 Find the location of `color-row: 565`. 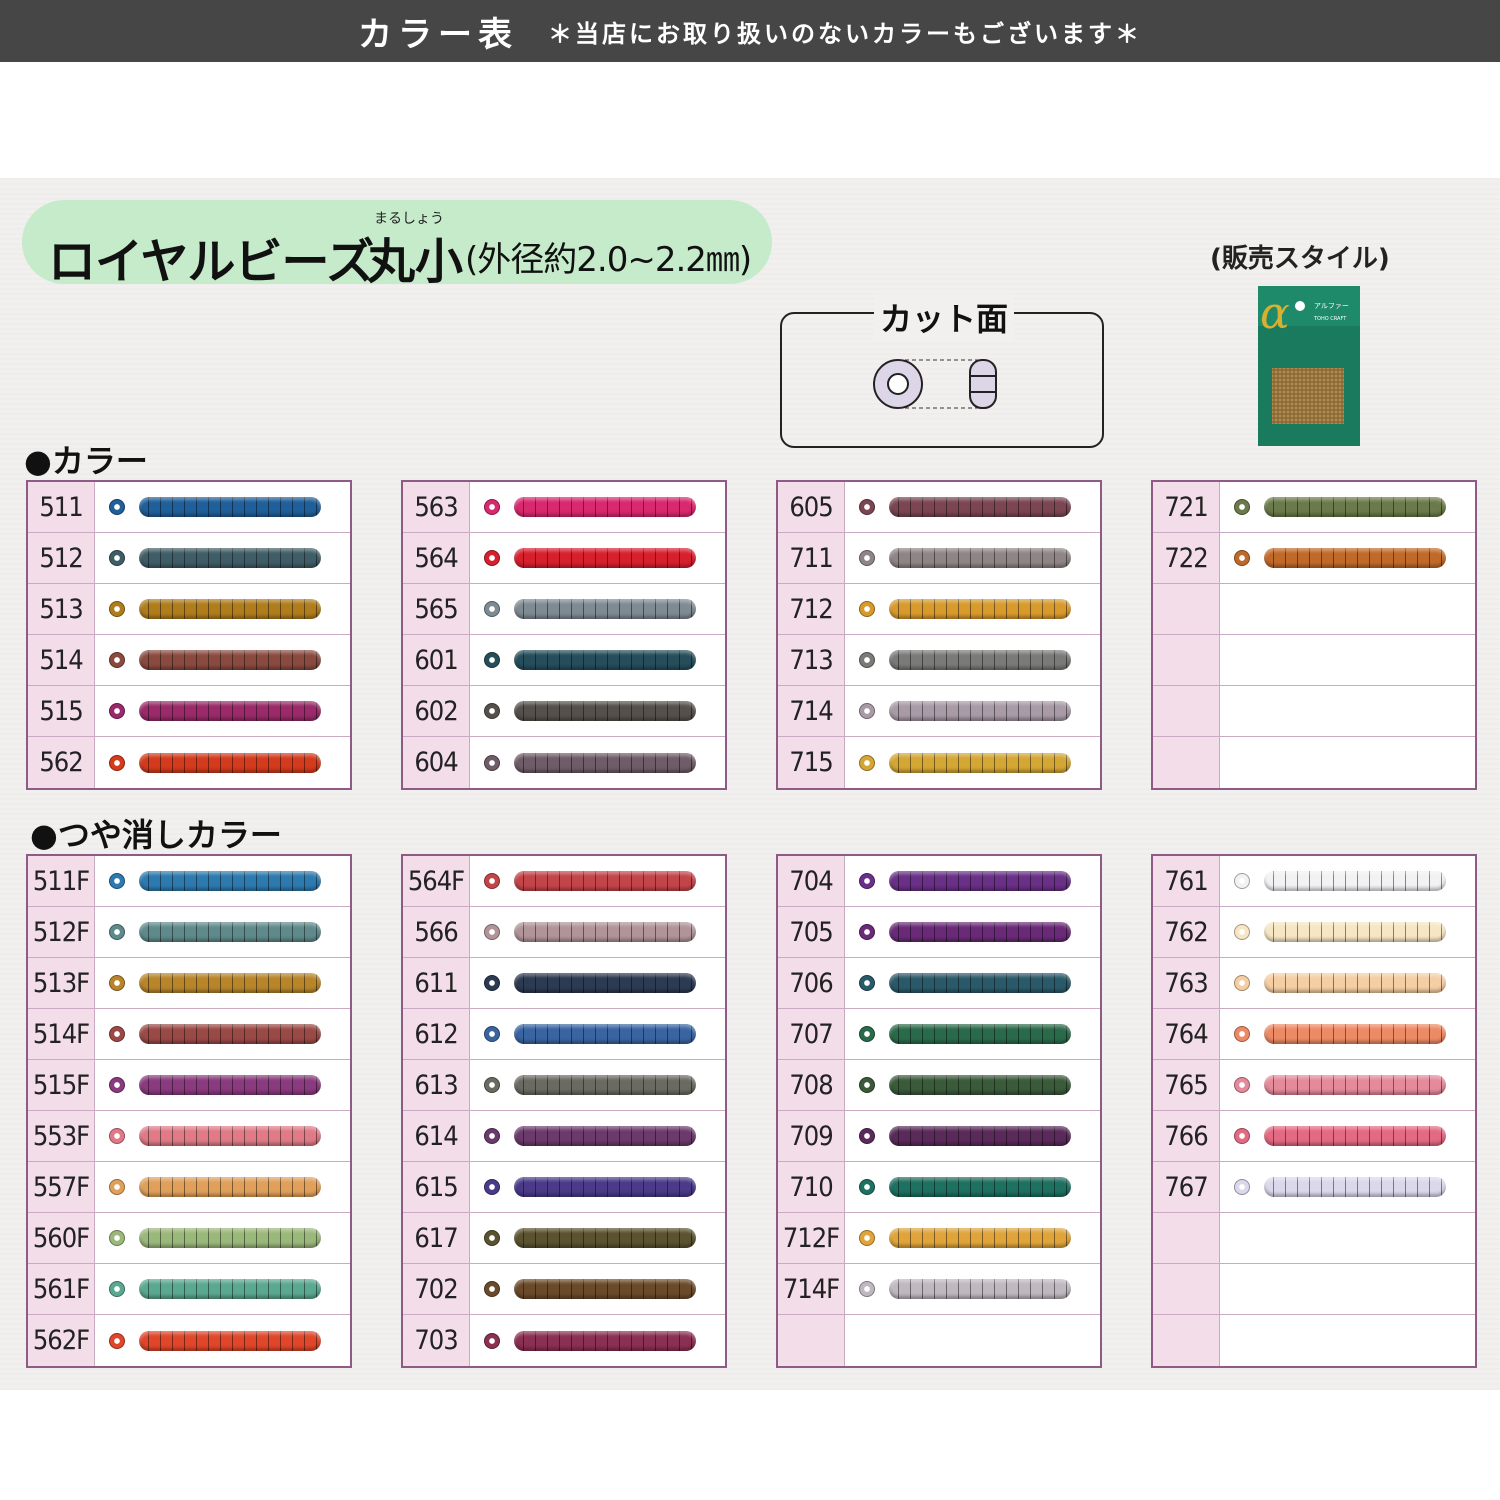

color-row: 565 is located at coordinates (564, 609).